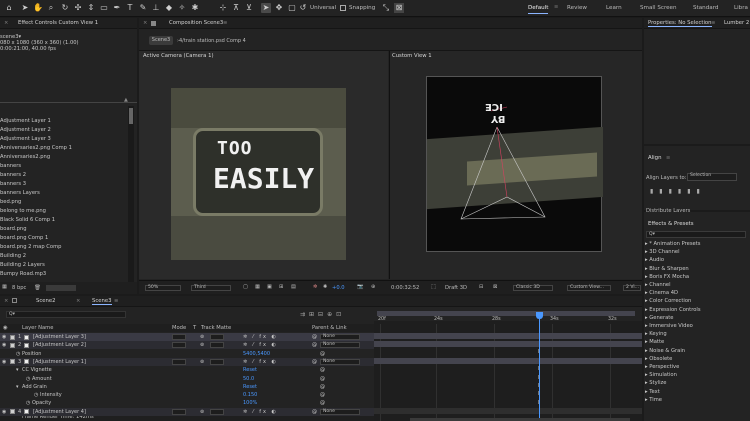  I want to click on timeline-row: ◉ 2 [Adjustment Layer 2] ⊚ ✲ ⁄ fx ◐ @ None, so click(187, 345).